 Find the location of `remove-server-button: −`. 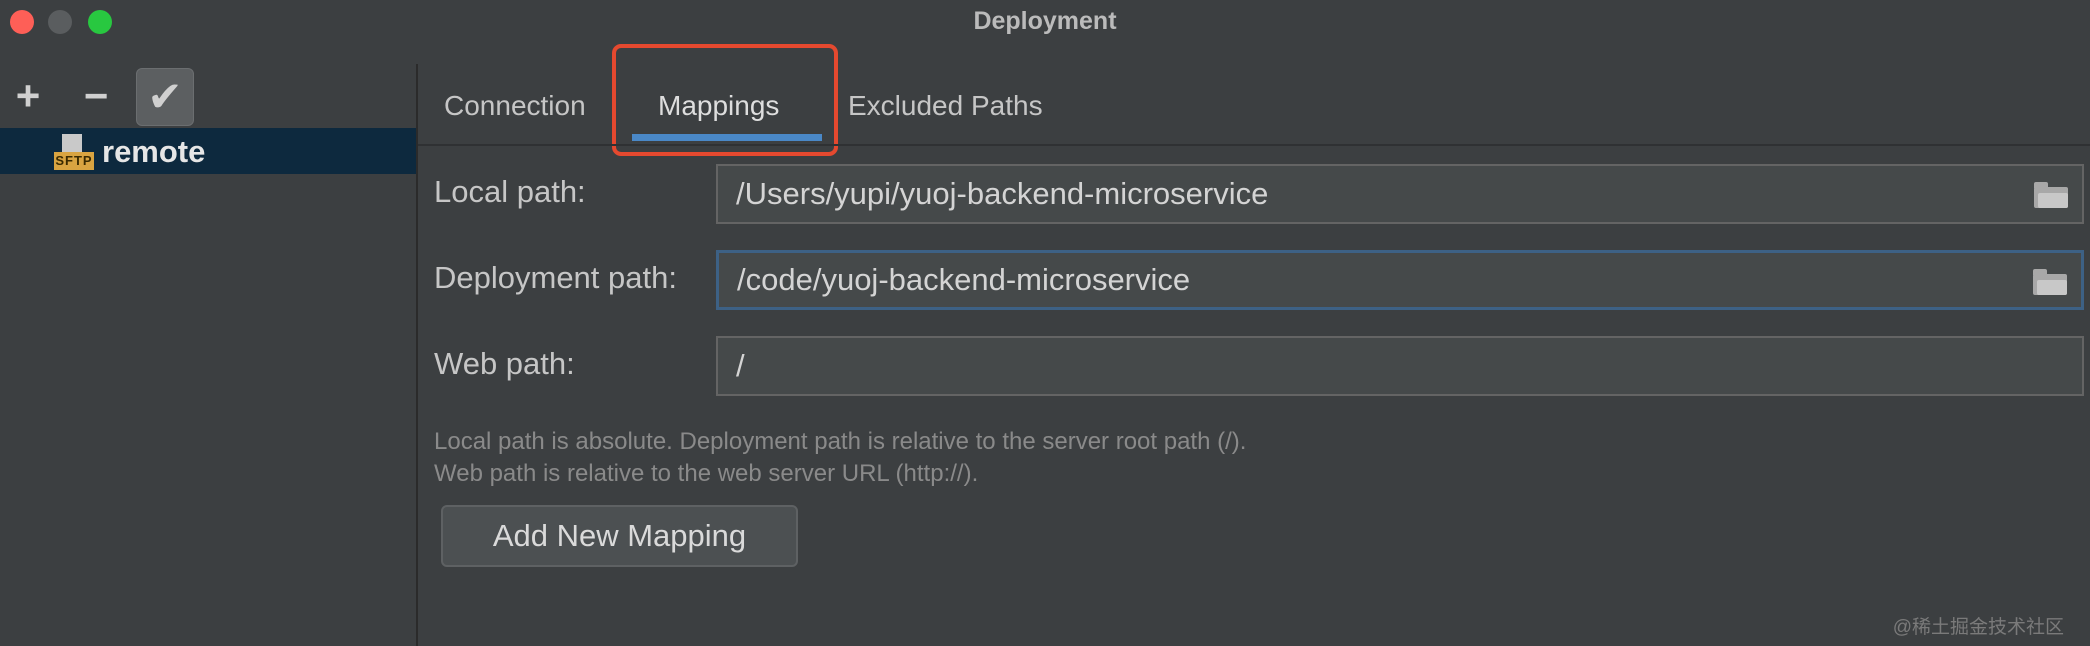

remove-server-button: − is located at coordinates (96, 96).